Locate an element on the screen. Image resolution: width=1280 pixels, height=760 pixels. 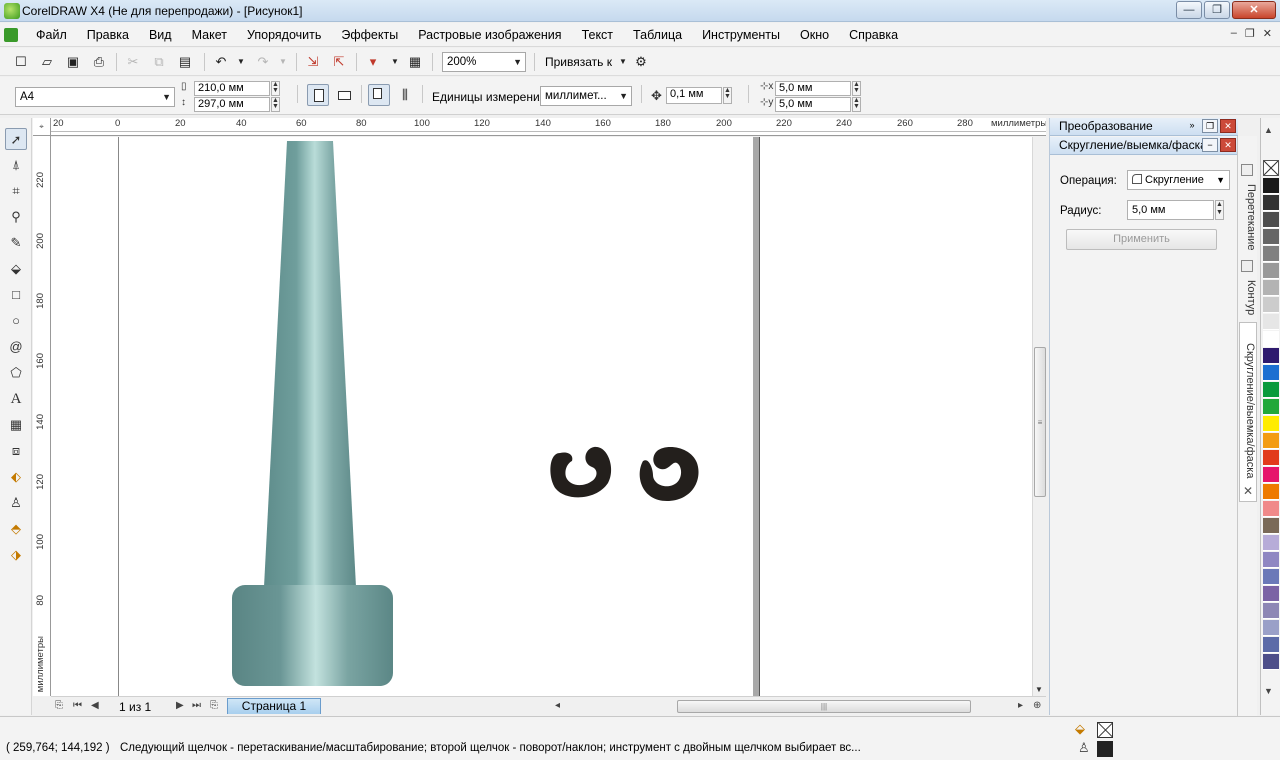
menu-bitmaps: Растровые изображения is located at coordinates (489, 35).